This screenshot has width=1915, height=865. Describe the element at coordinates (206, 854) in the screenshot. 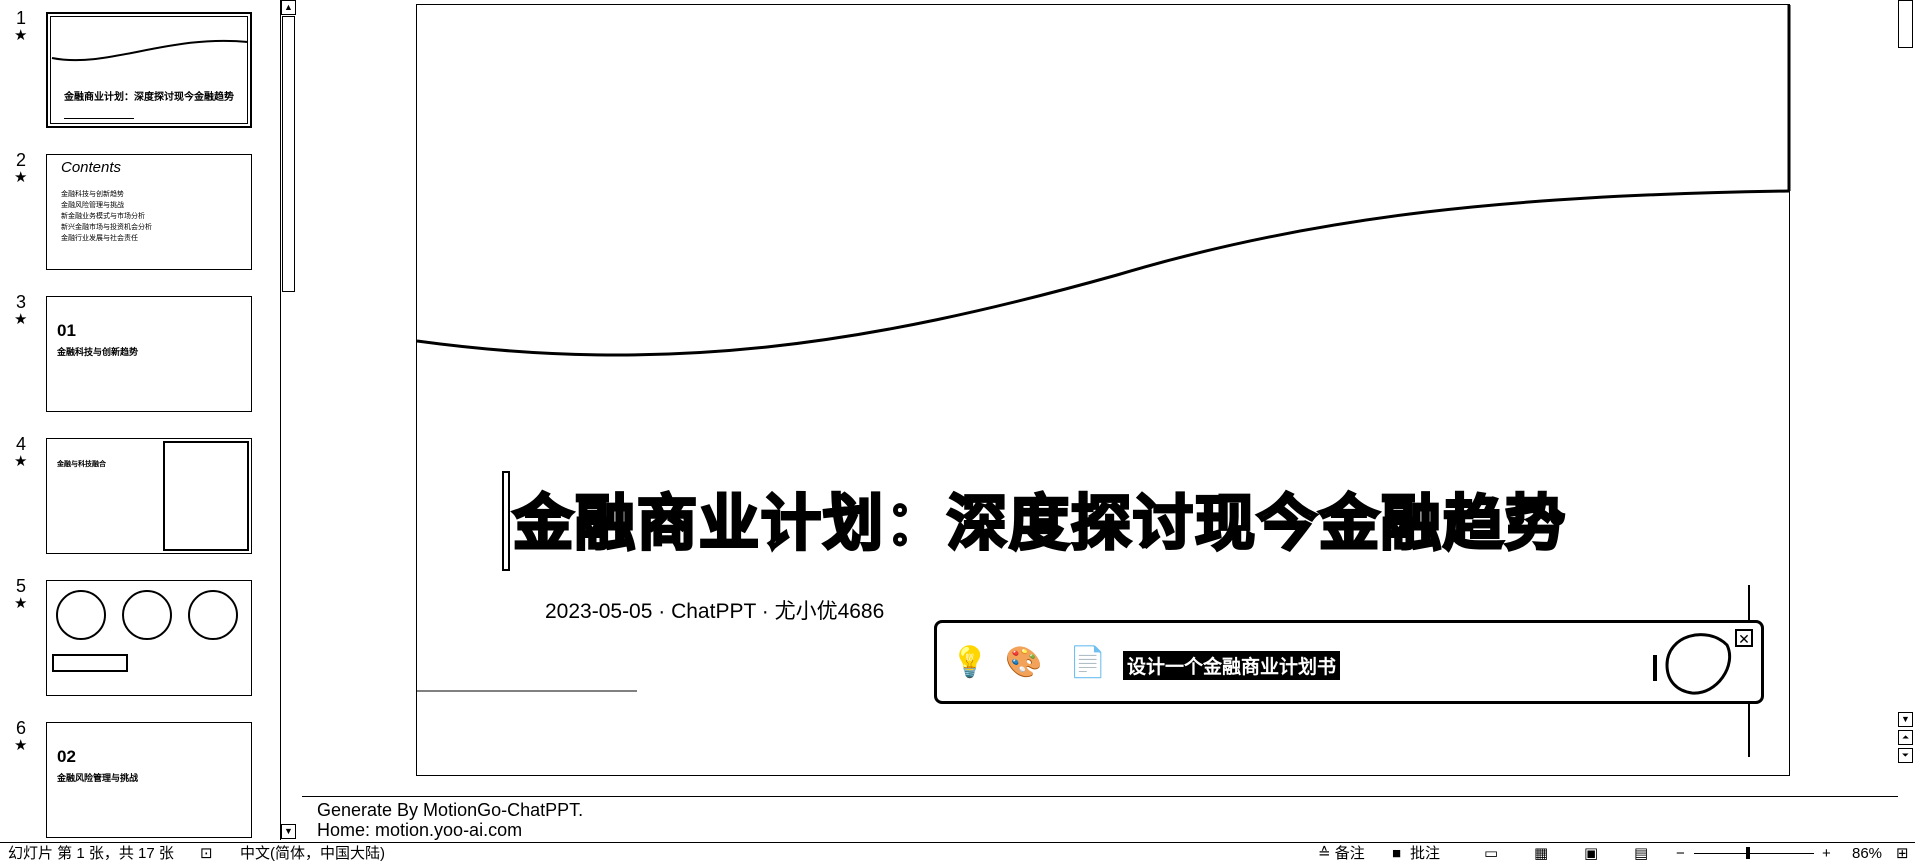

I see `accessibility-icon: ⊡` at that location.